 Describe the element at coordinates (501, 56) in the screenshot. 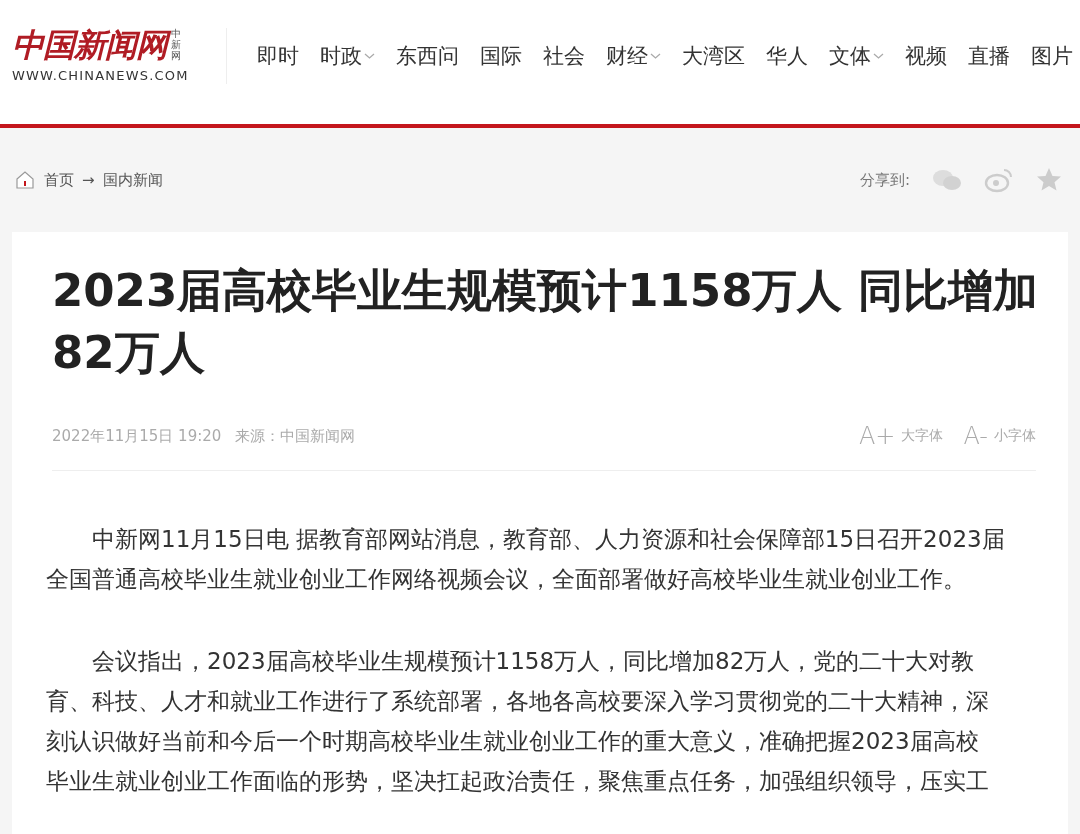

I see `nav-link: 国际` at that location.